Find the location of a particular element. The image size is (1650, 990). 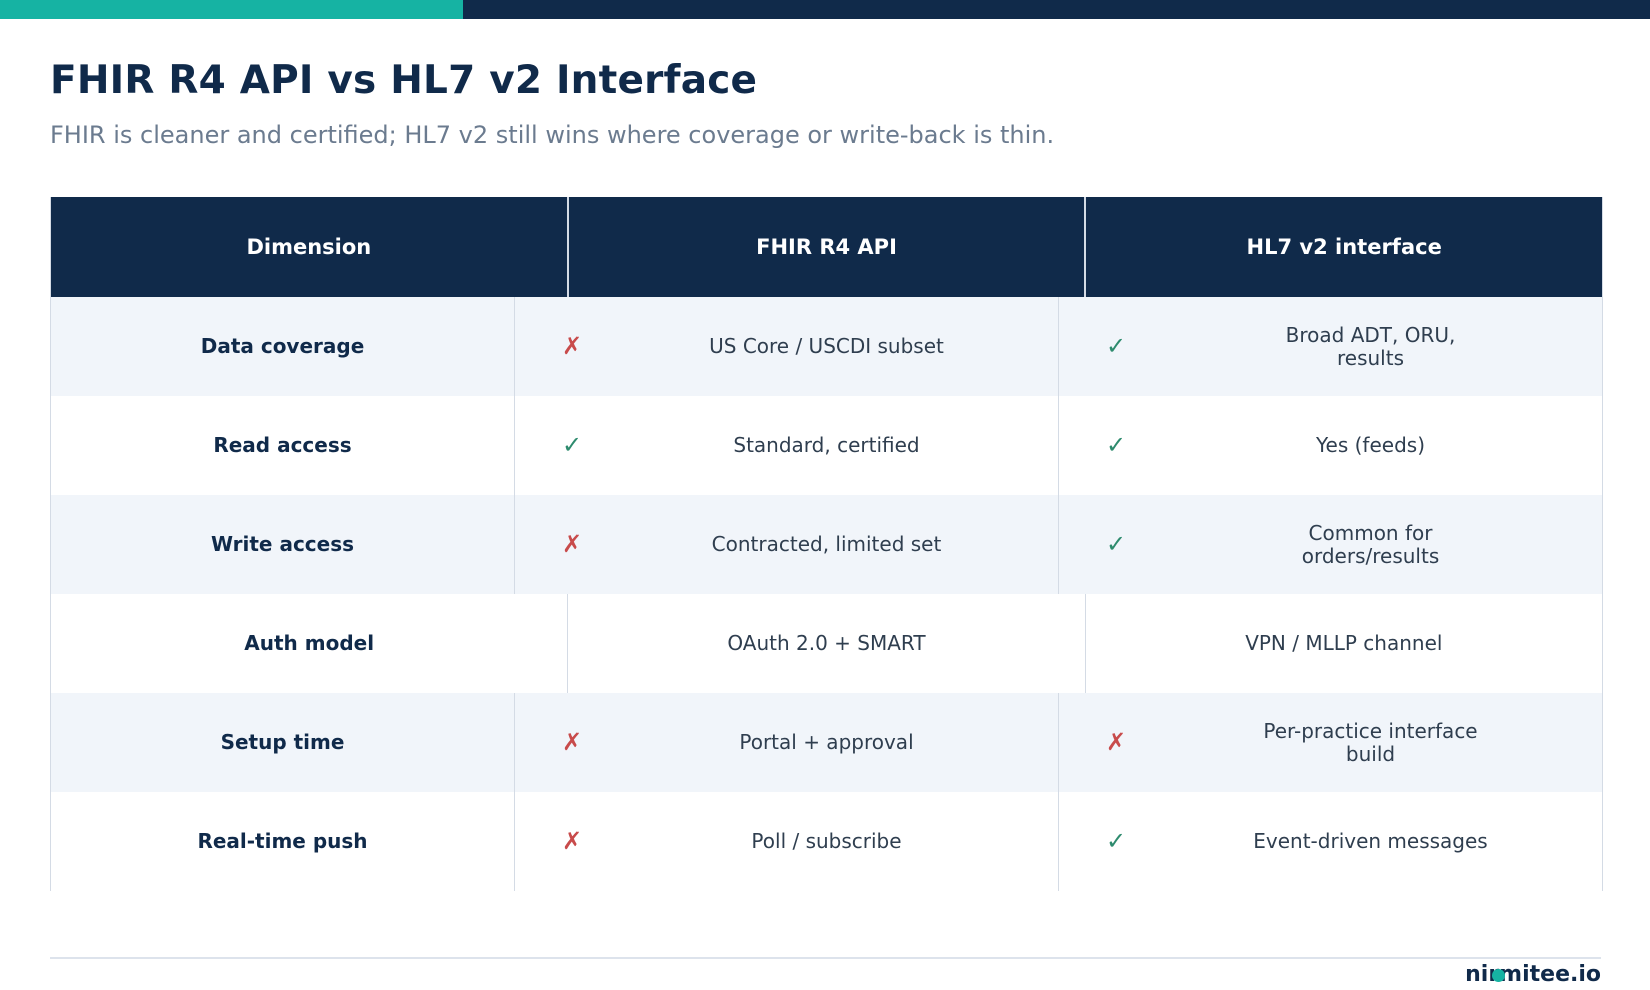

dimension-cell: Write access is located at coordinates (282, 544).